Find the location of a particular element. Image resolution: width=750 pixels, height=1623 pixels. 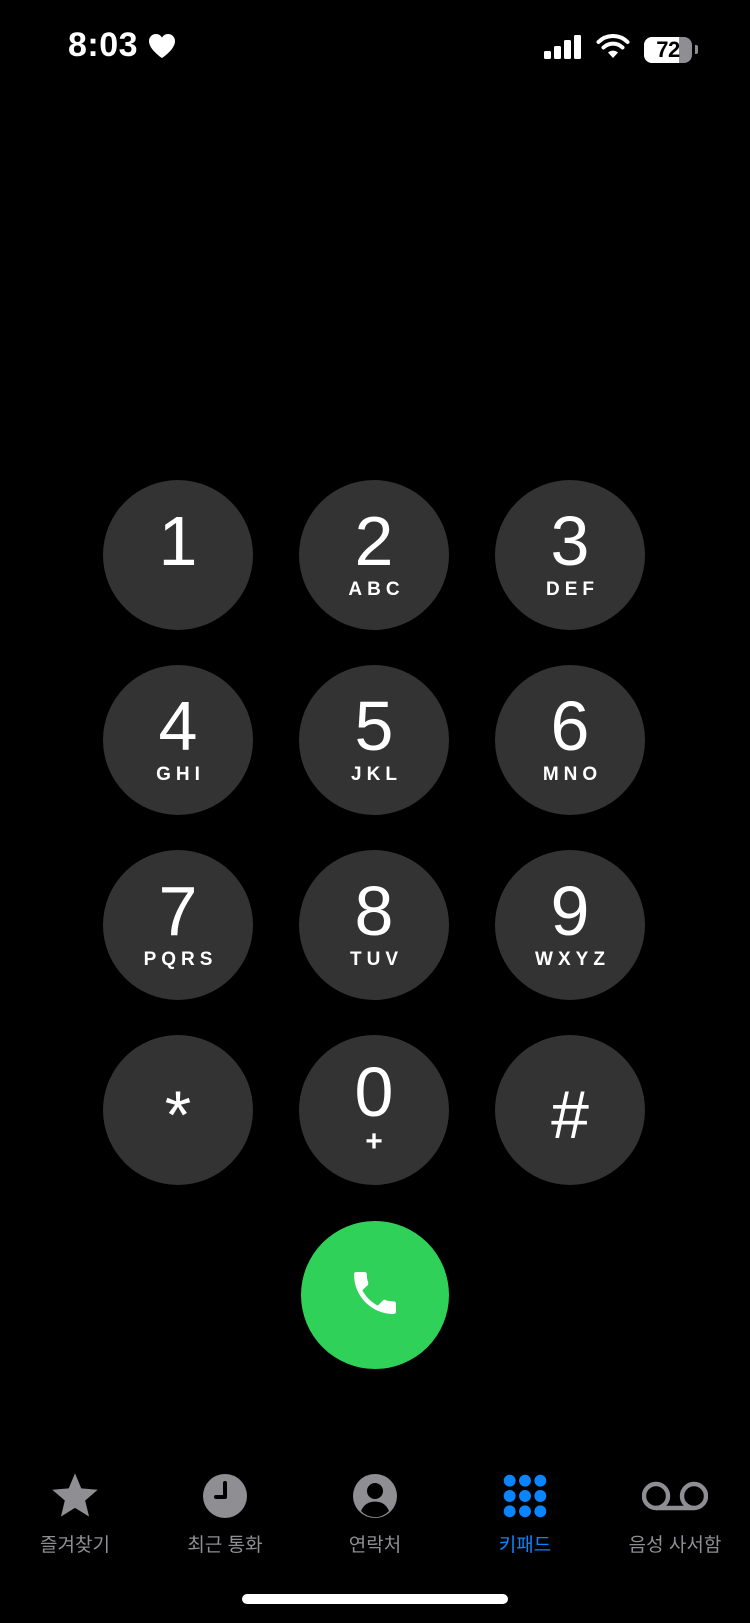

key-digit: # is located at coordinates (570, 1115).